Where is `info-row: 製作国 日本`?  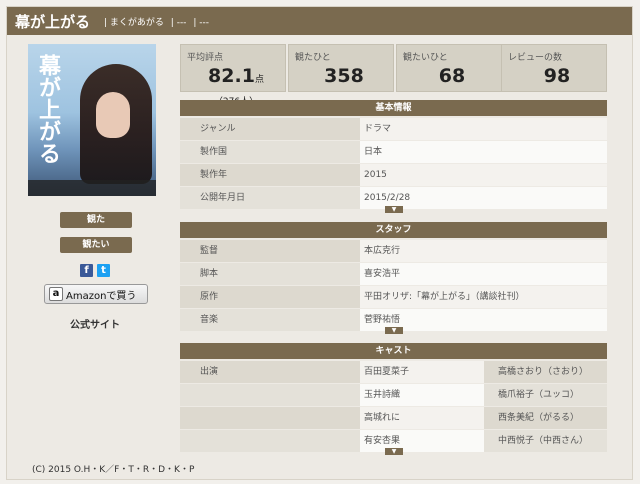 info-row: 製作国 日本 is located at coordinates (393, 152).